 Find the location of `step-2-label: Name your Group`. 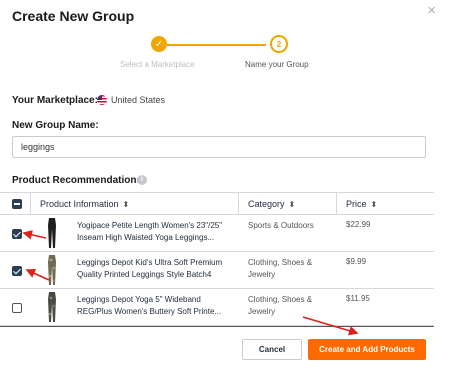

step-2-label: Name your Group is located at coordinates (277, 64).